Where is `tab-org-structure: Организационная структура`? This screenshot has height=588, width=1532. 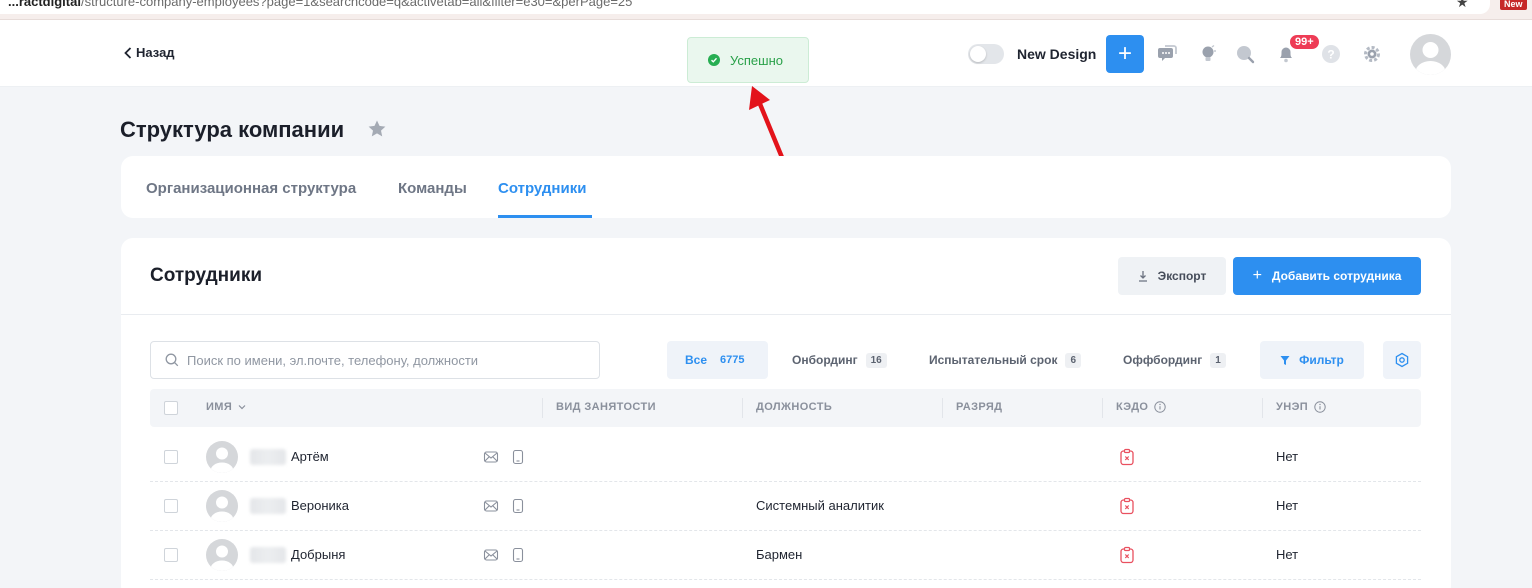
tab-org-structure: Организационная структура is located at coordinates (251, 188).